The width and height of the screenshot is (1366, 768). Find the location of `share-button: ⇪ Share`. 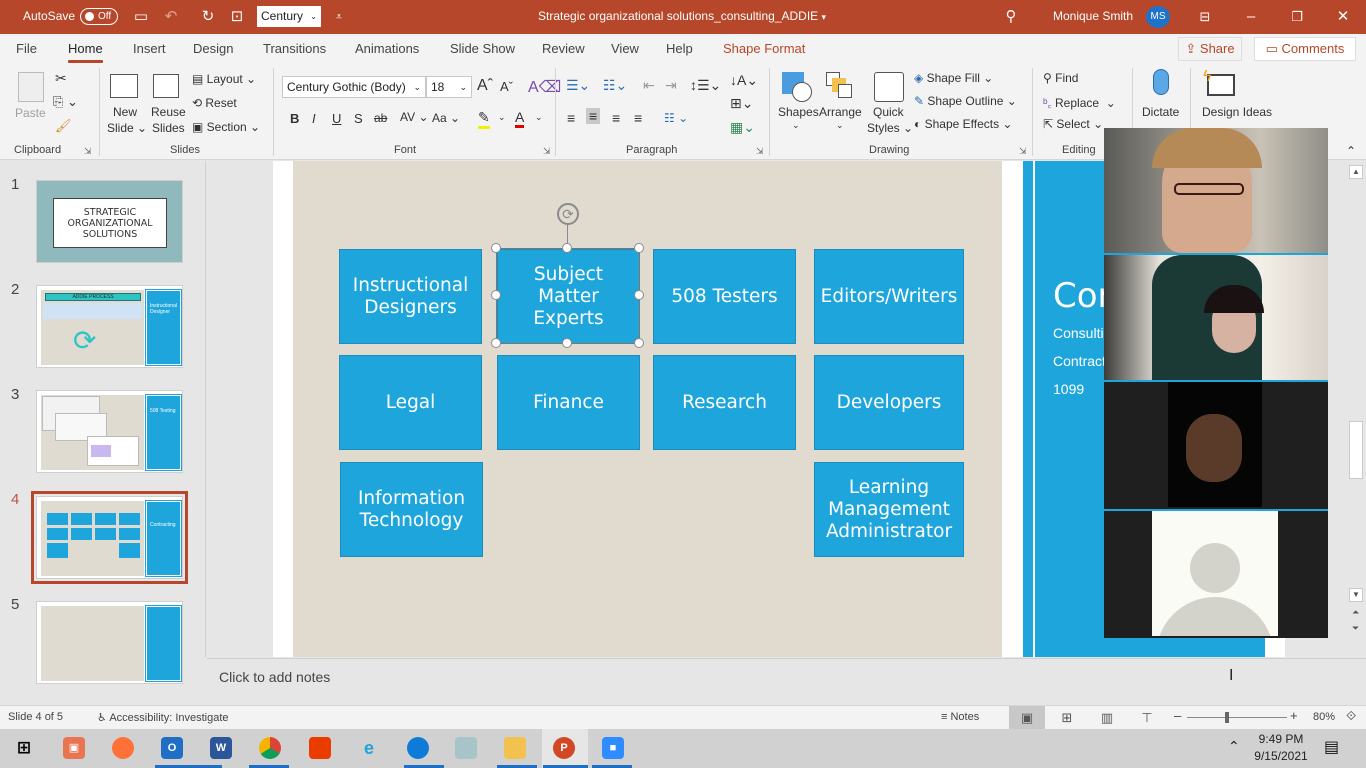

share-button: ⇪ Share is located at coordinates (1210, 49).